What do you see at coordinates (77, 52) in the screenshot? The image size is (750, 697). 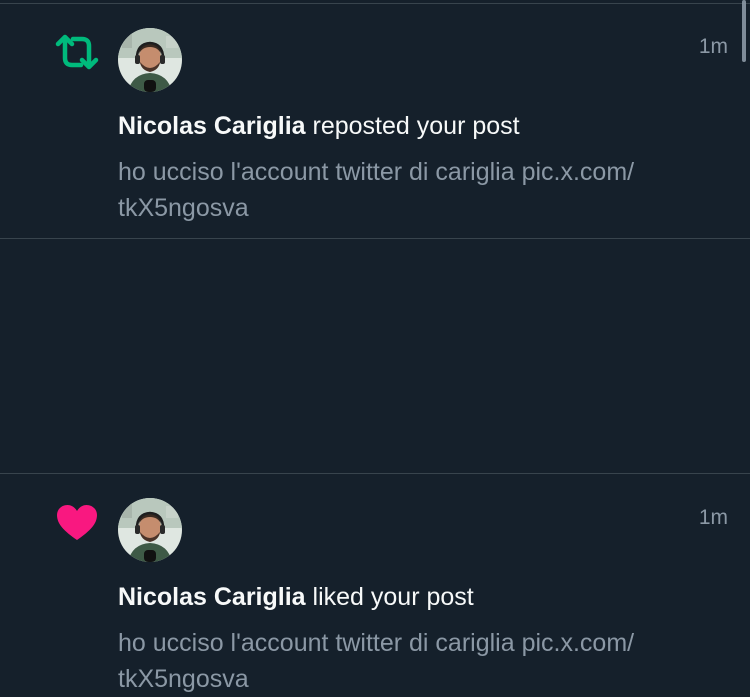 I see `repost-icon` at bounding box center [77, 52].